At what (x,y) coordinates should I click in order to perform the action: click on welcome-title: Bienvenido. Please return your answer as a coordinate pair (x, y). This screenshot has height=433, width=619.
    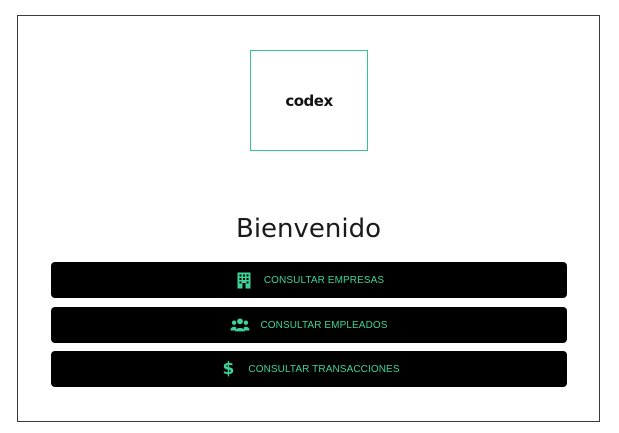
    Looking at the image, I should click on (308, 229).